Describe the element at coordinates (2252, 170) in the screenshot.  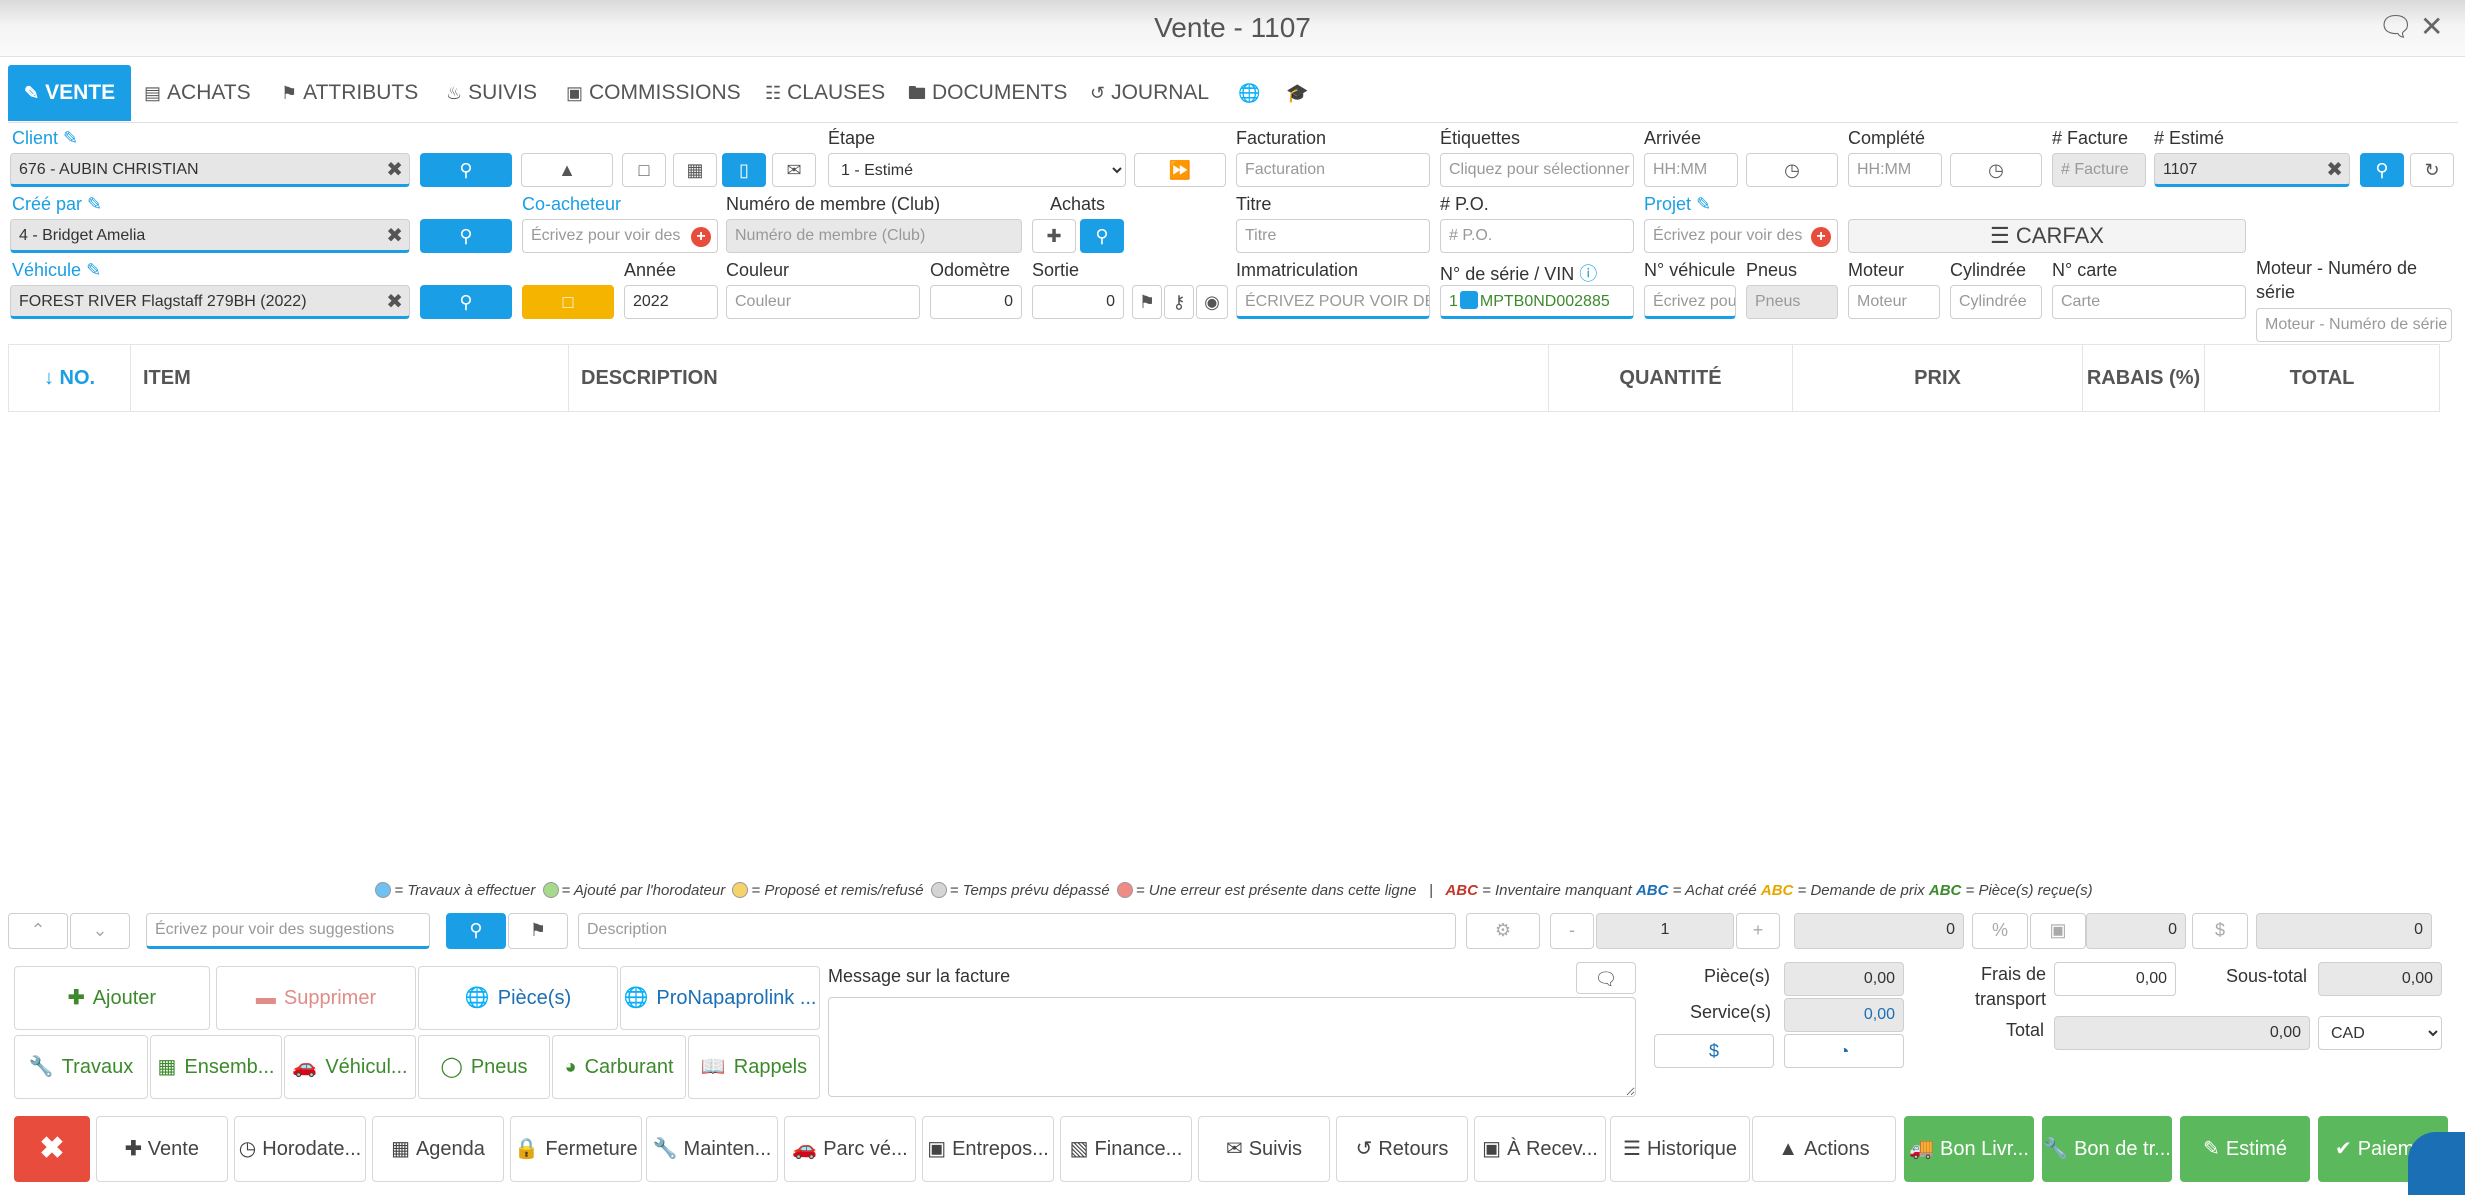
I see `estime-no-field: 1107 ✖` at that location.